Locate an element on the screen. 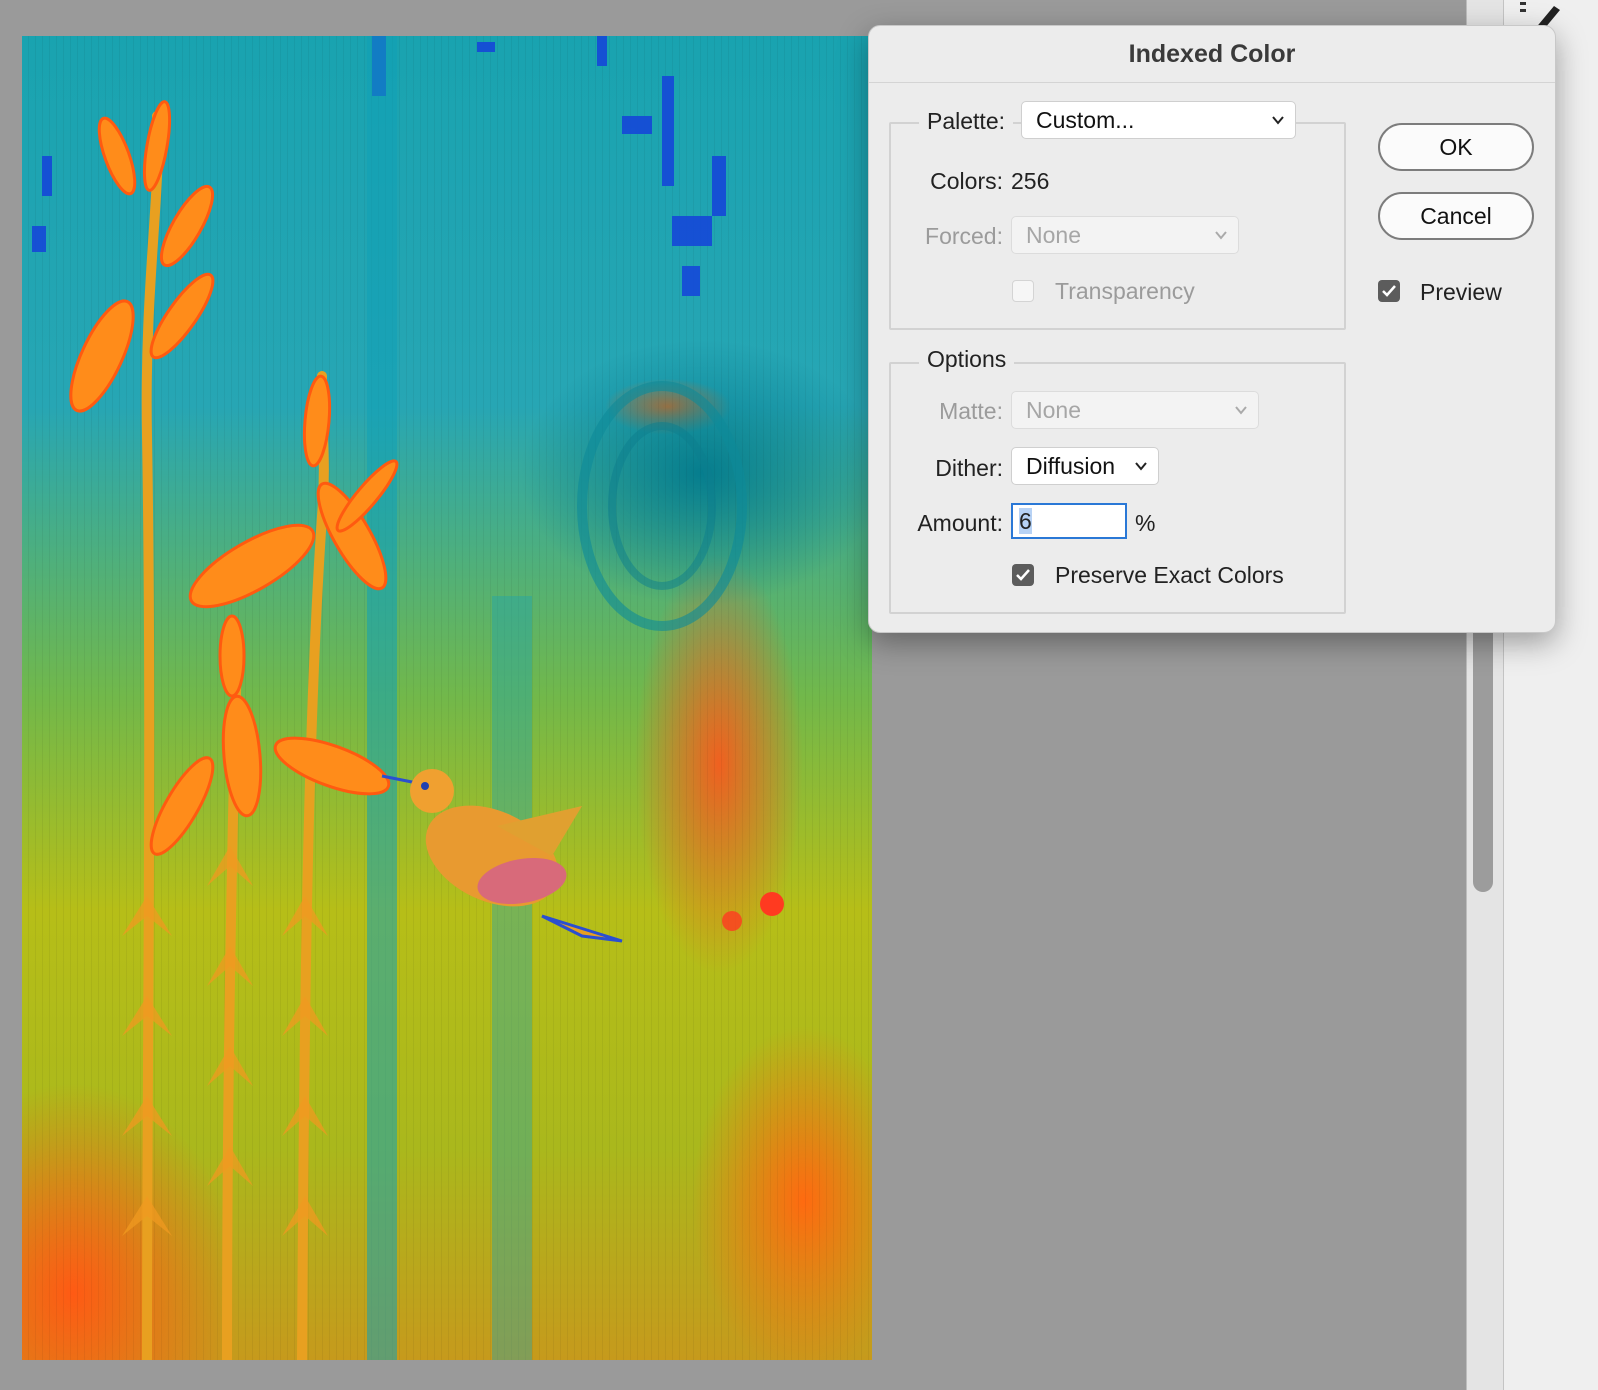 The height and width of the screenshot is (1390, 1598). dither-select-value: Diffusion is located at coordinates (1071, 466).